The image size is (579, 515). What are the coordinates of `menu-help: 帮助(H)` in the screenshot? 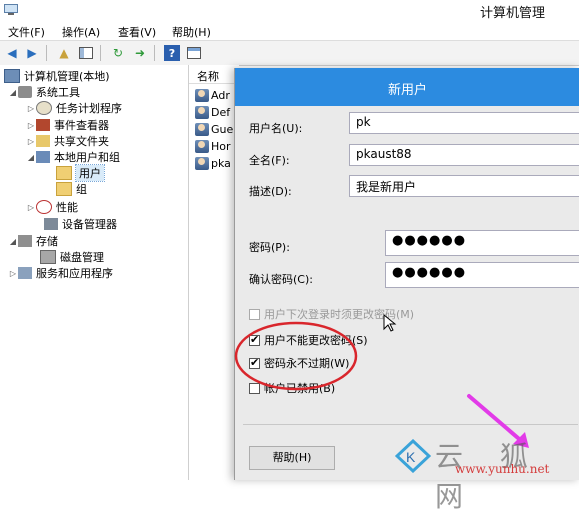 It's located at (191, 32).